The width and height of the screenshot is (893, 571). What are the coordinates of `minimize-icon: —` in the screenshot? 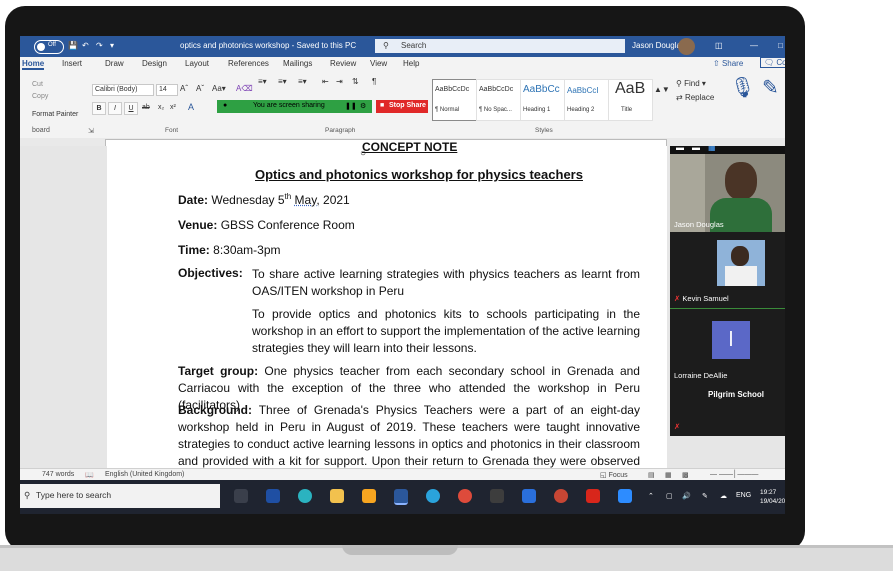 It's located at (754, 45).